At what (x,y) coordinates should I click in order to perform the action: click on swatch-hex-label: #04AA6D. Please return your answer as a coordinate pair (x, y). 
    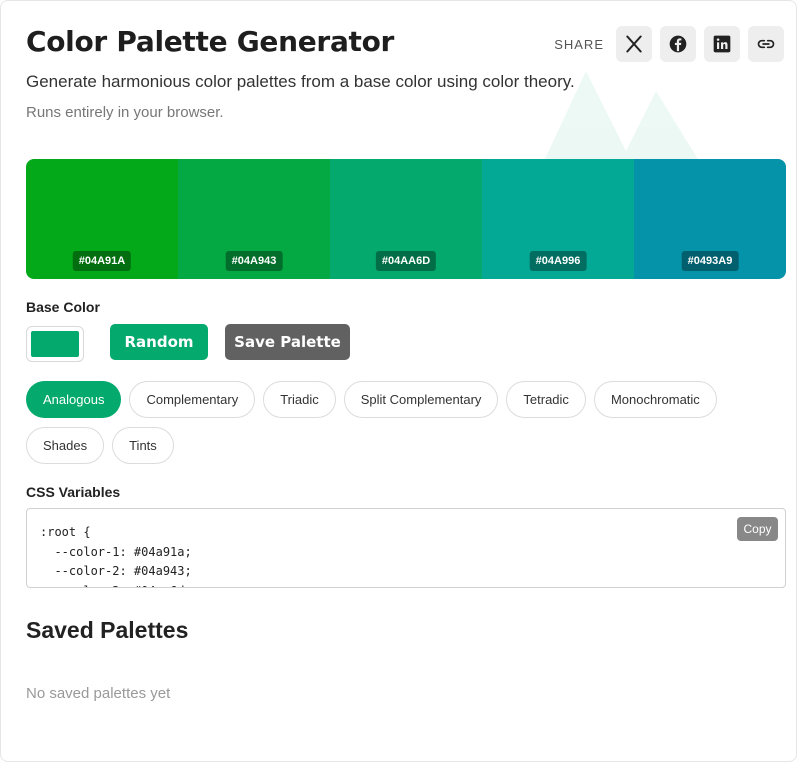
    Looking at the image, I should click on (406, 261).